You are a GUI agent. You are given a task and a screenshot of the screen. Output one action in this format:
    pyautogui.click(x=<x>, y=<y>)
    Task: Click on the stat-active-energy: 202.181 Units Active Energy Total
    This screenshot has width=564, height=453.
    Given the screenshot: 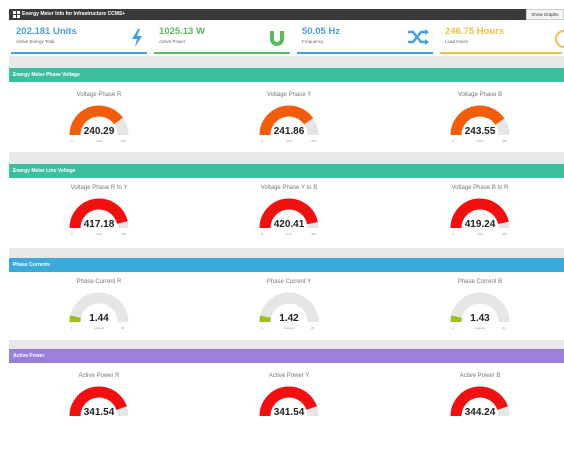 What is the action you would take?
    pyautogui.click(x=79, y=38)
    